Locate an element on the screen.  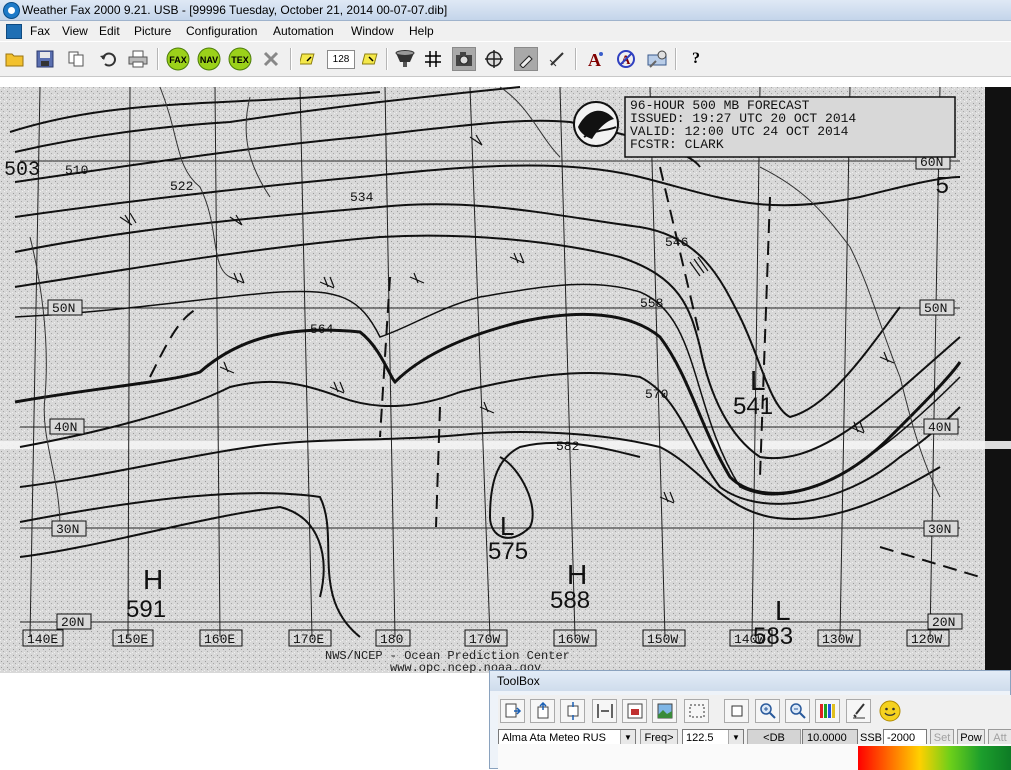
menu-picture: Picture is located at coordinates (152, 31).